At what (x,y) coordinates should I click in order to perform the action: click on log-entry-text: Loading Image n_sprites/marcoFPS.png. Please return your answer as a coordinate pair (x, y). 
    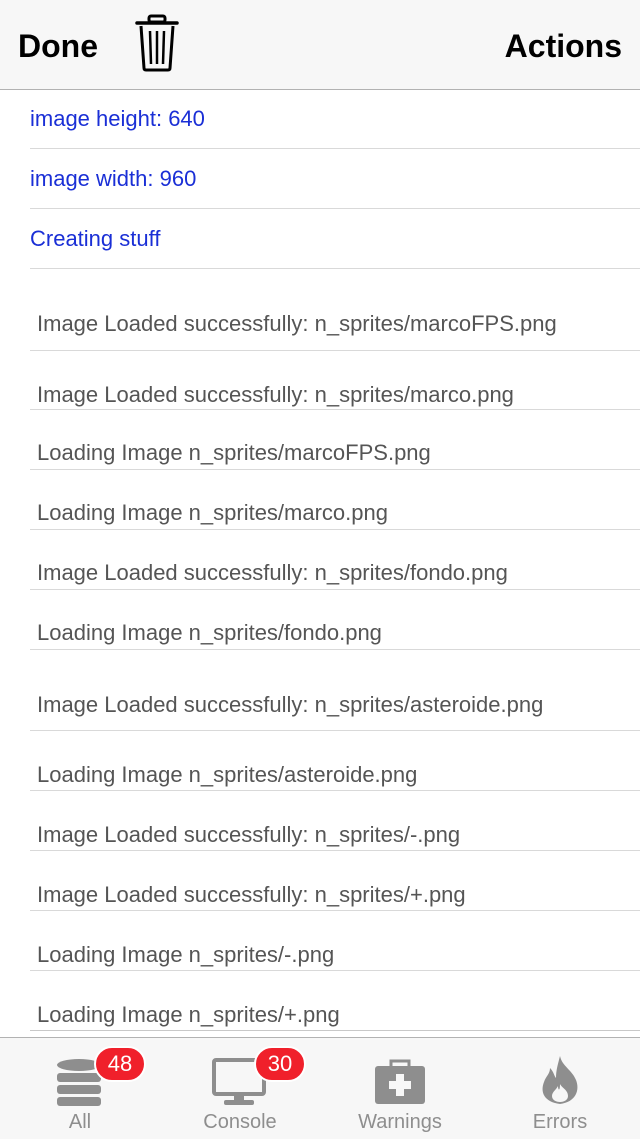
    Looking at the image, I should click on (234, 452).